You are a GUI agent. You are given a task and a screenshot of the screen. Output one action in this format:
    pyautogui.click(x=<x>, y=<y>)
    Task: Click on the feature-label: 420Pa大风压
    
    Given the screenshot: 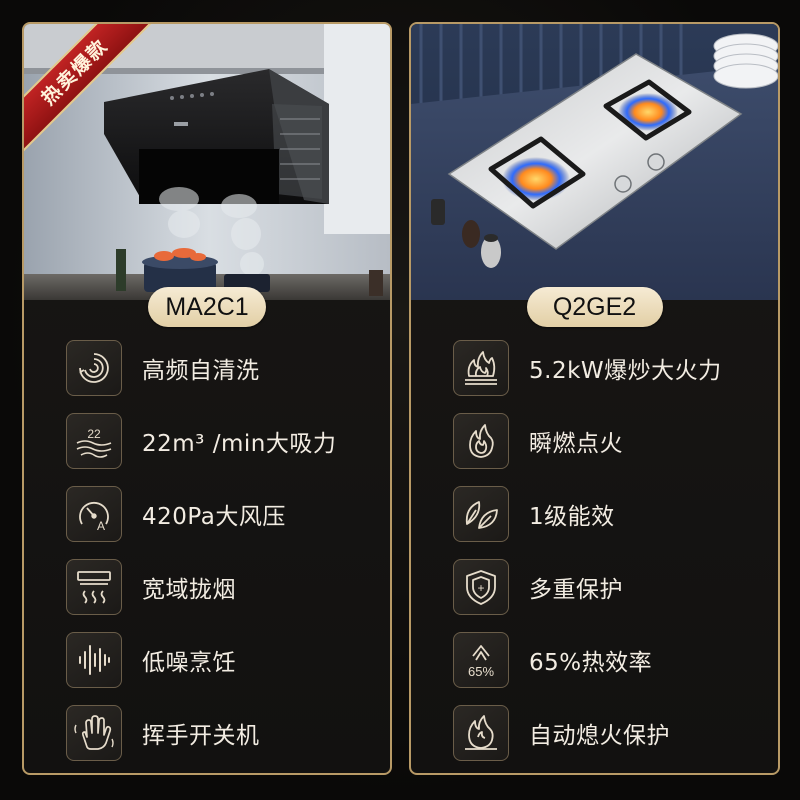 What is the action you would take?
    pyautogui.click(x=214, y=517)
    